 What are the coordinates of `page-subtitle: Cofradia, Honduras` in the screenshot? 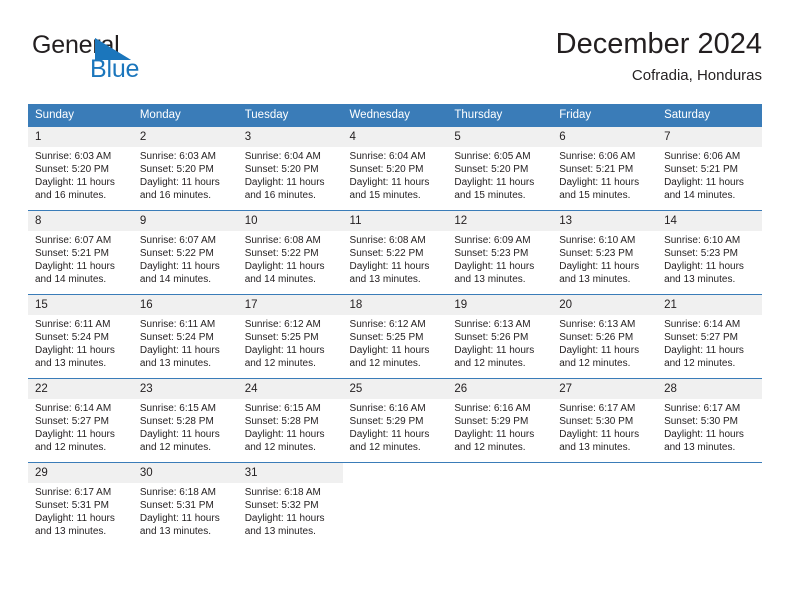 It's located at (696, 75).